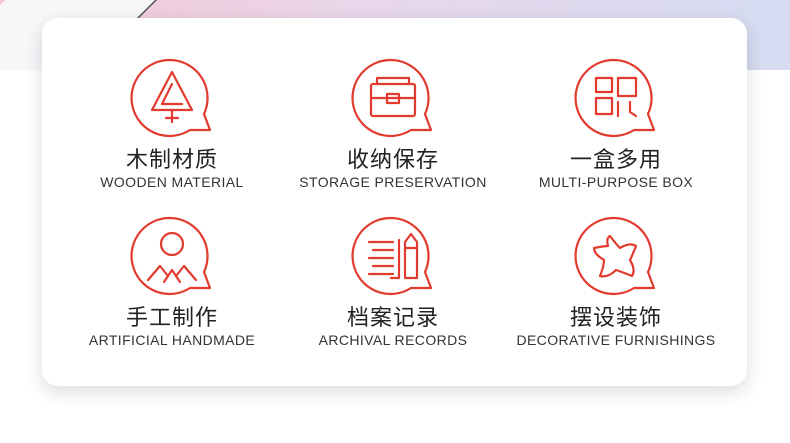 The width and height of the screenshot is (790, 443). Describe the element at coordinates (393, 182) in the screenshot. I see `feature-title-en: STORAGE PRESERVATION` at that location.